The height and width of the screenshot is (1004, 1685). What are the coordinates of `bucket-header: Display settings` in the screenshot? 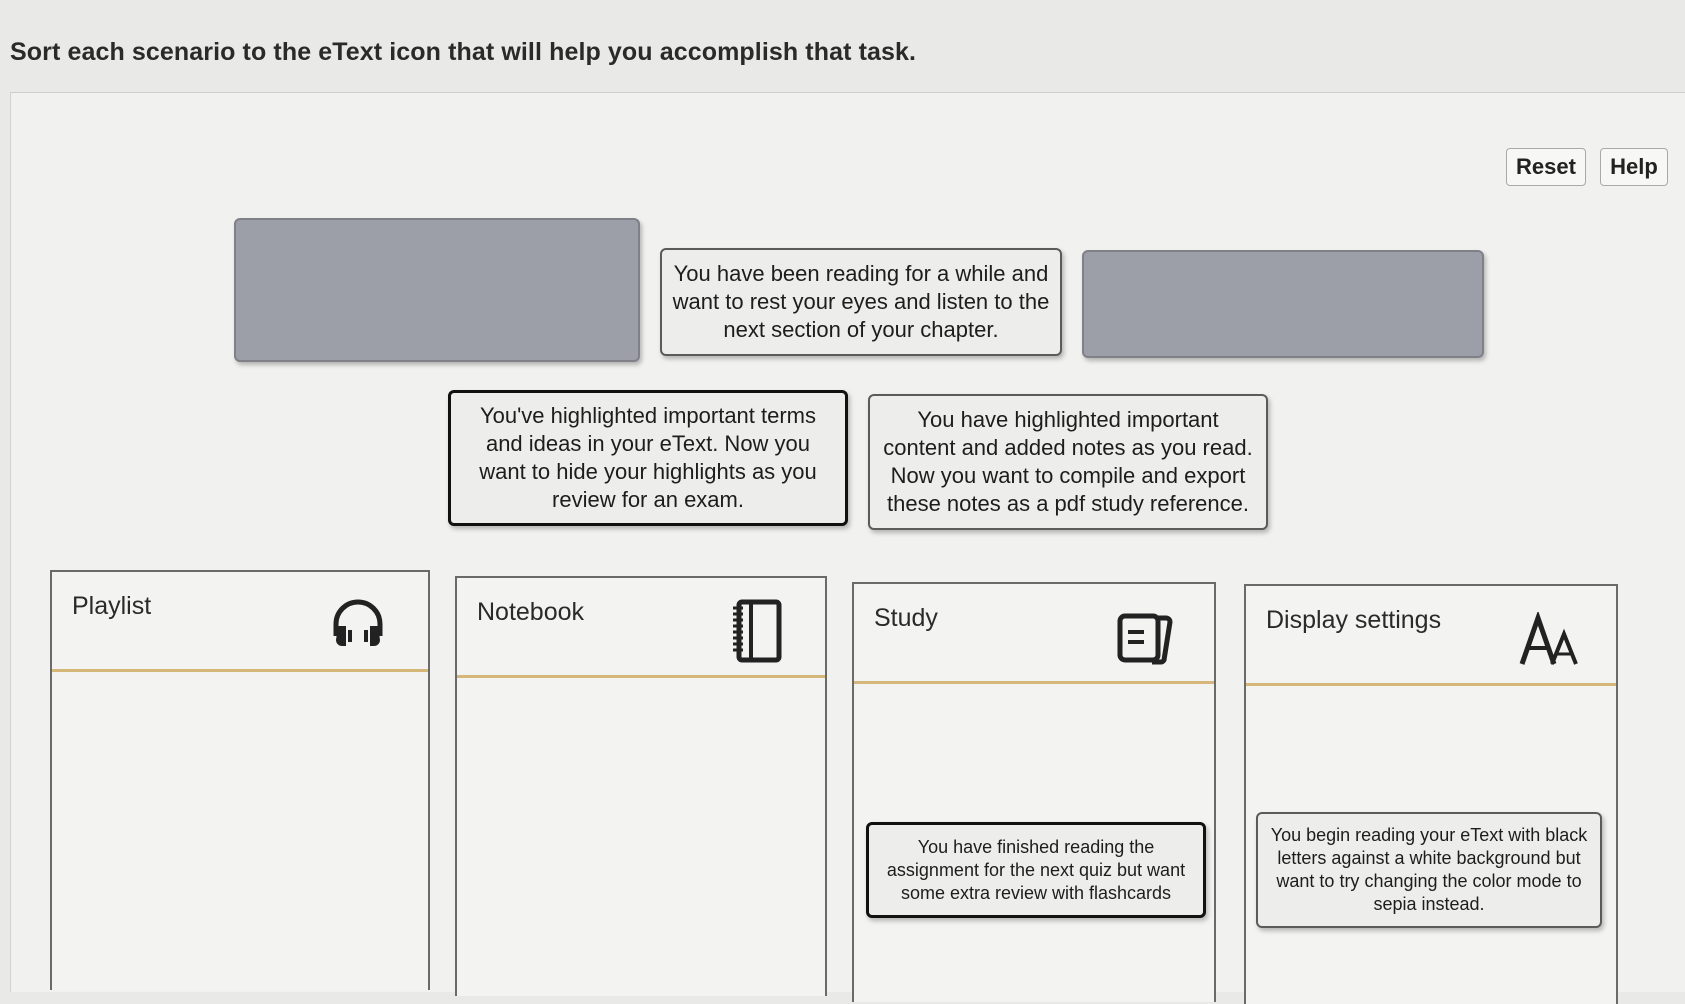 It's located at (1431, 636).